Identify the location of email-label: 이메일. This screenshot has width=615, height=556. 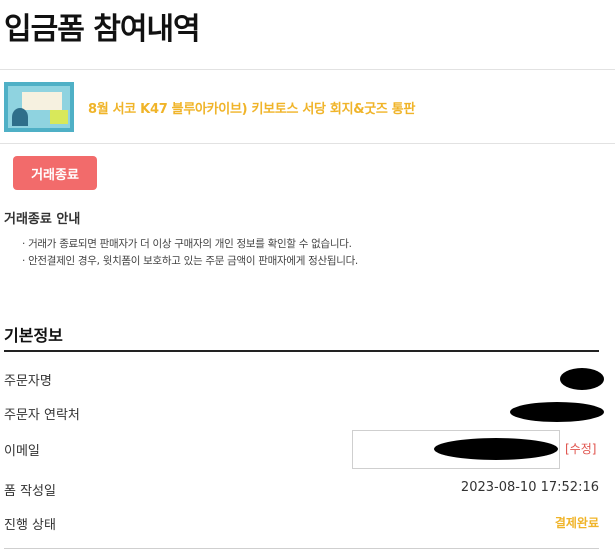
(22, 451).